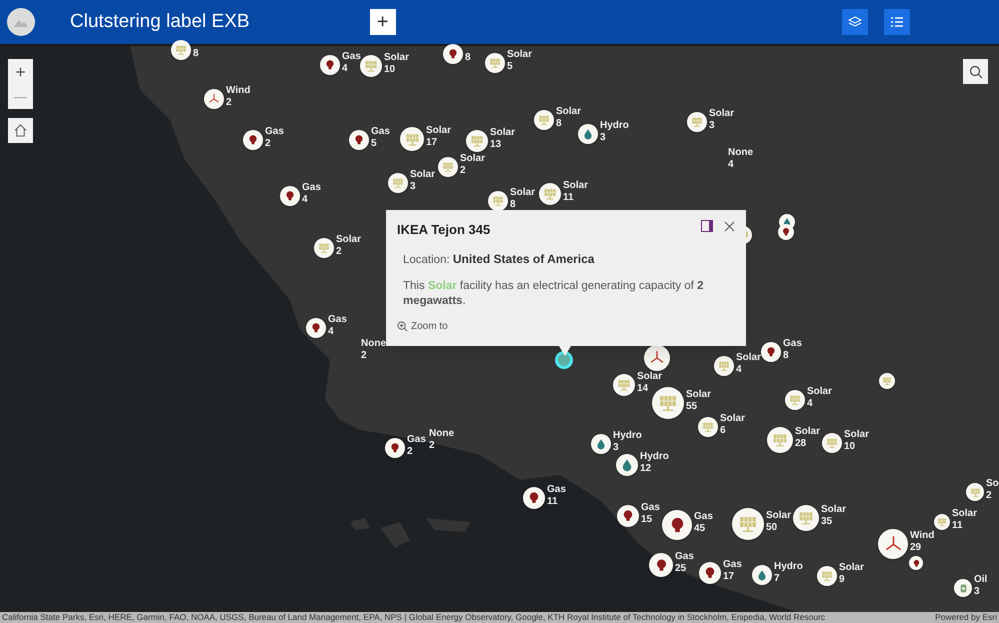  I want to click on zoom-in-button: +, so click(20, 71).